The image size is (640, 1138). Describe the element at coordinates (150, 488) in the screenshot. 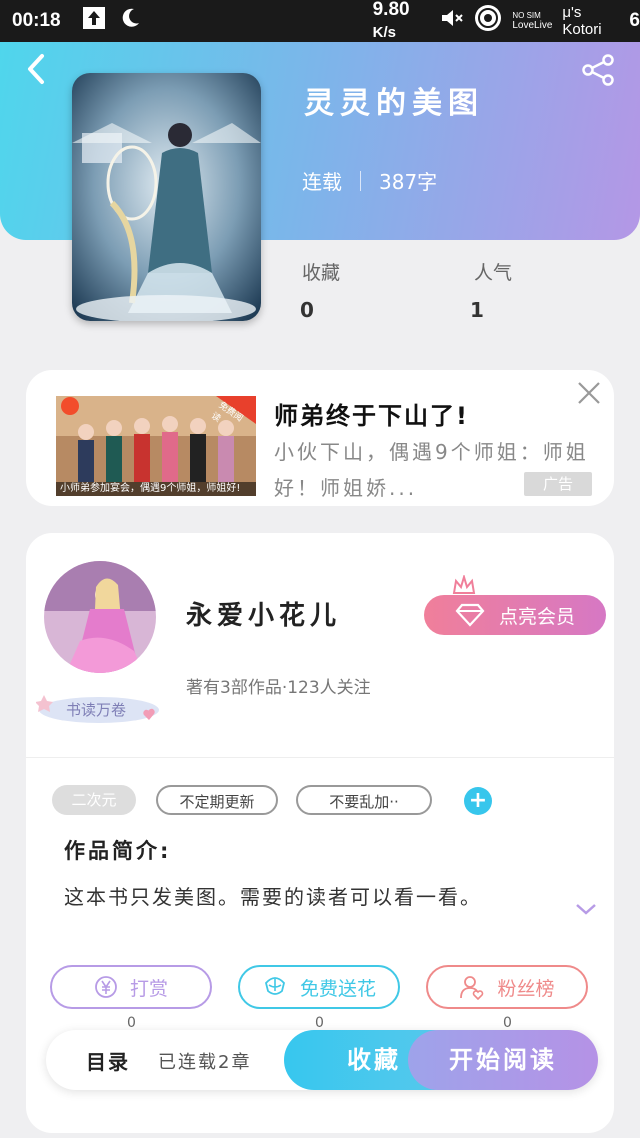

I see `ad-image-caption: 小师弟参加宴会，偶遇9个师姐，师姐好!` at that location.